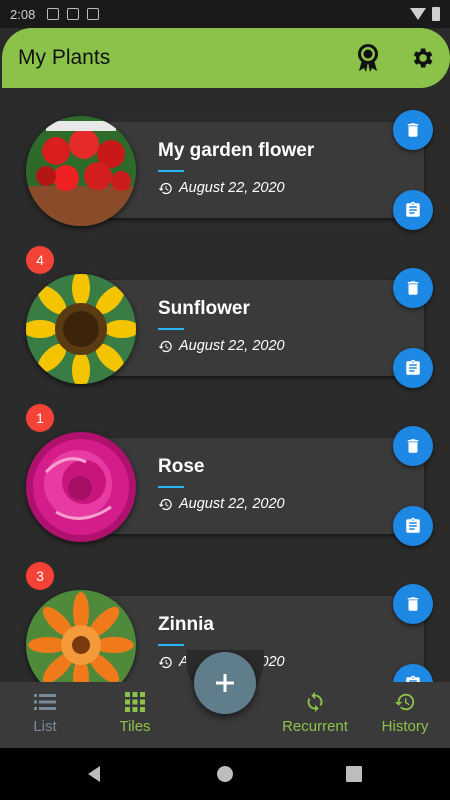 The width and height of the screenshot is (450, 800). I want to click on nav-history-label: History, so click(405, 726).